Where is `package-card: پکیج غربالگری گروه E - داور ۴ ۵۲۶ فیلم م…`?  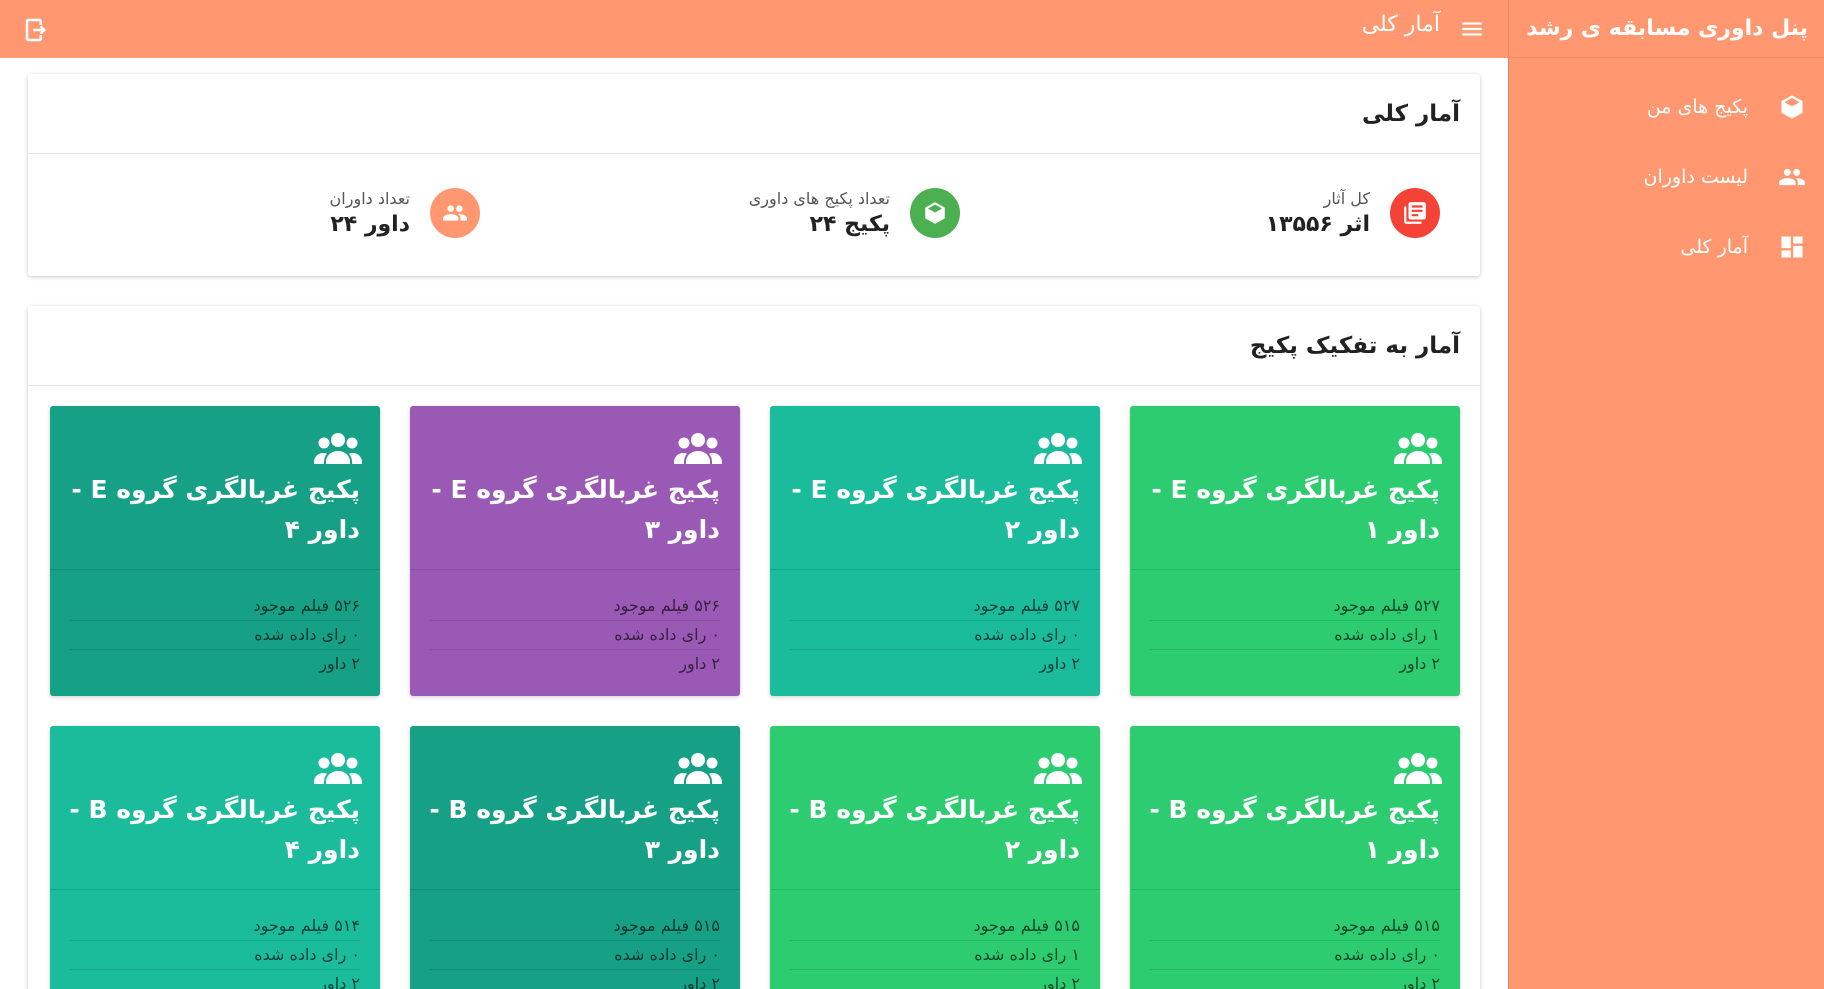
package-card: پکیج غربالگری گروه E - داور ۴ ۵۲۶ فیلم م… is located at coordinates (215, 551).